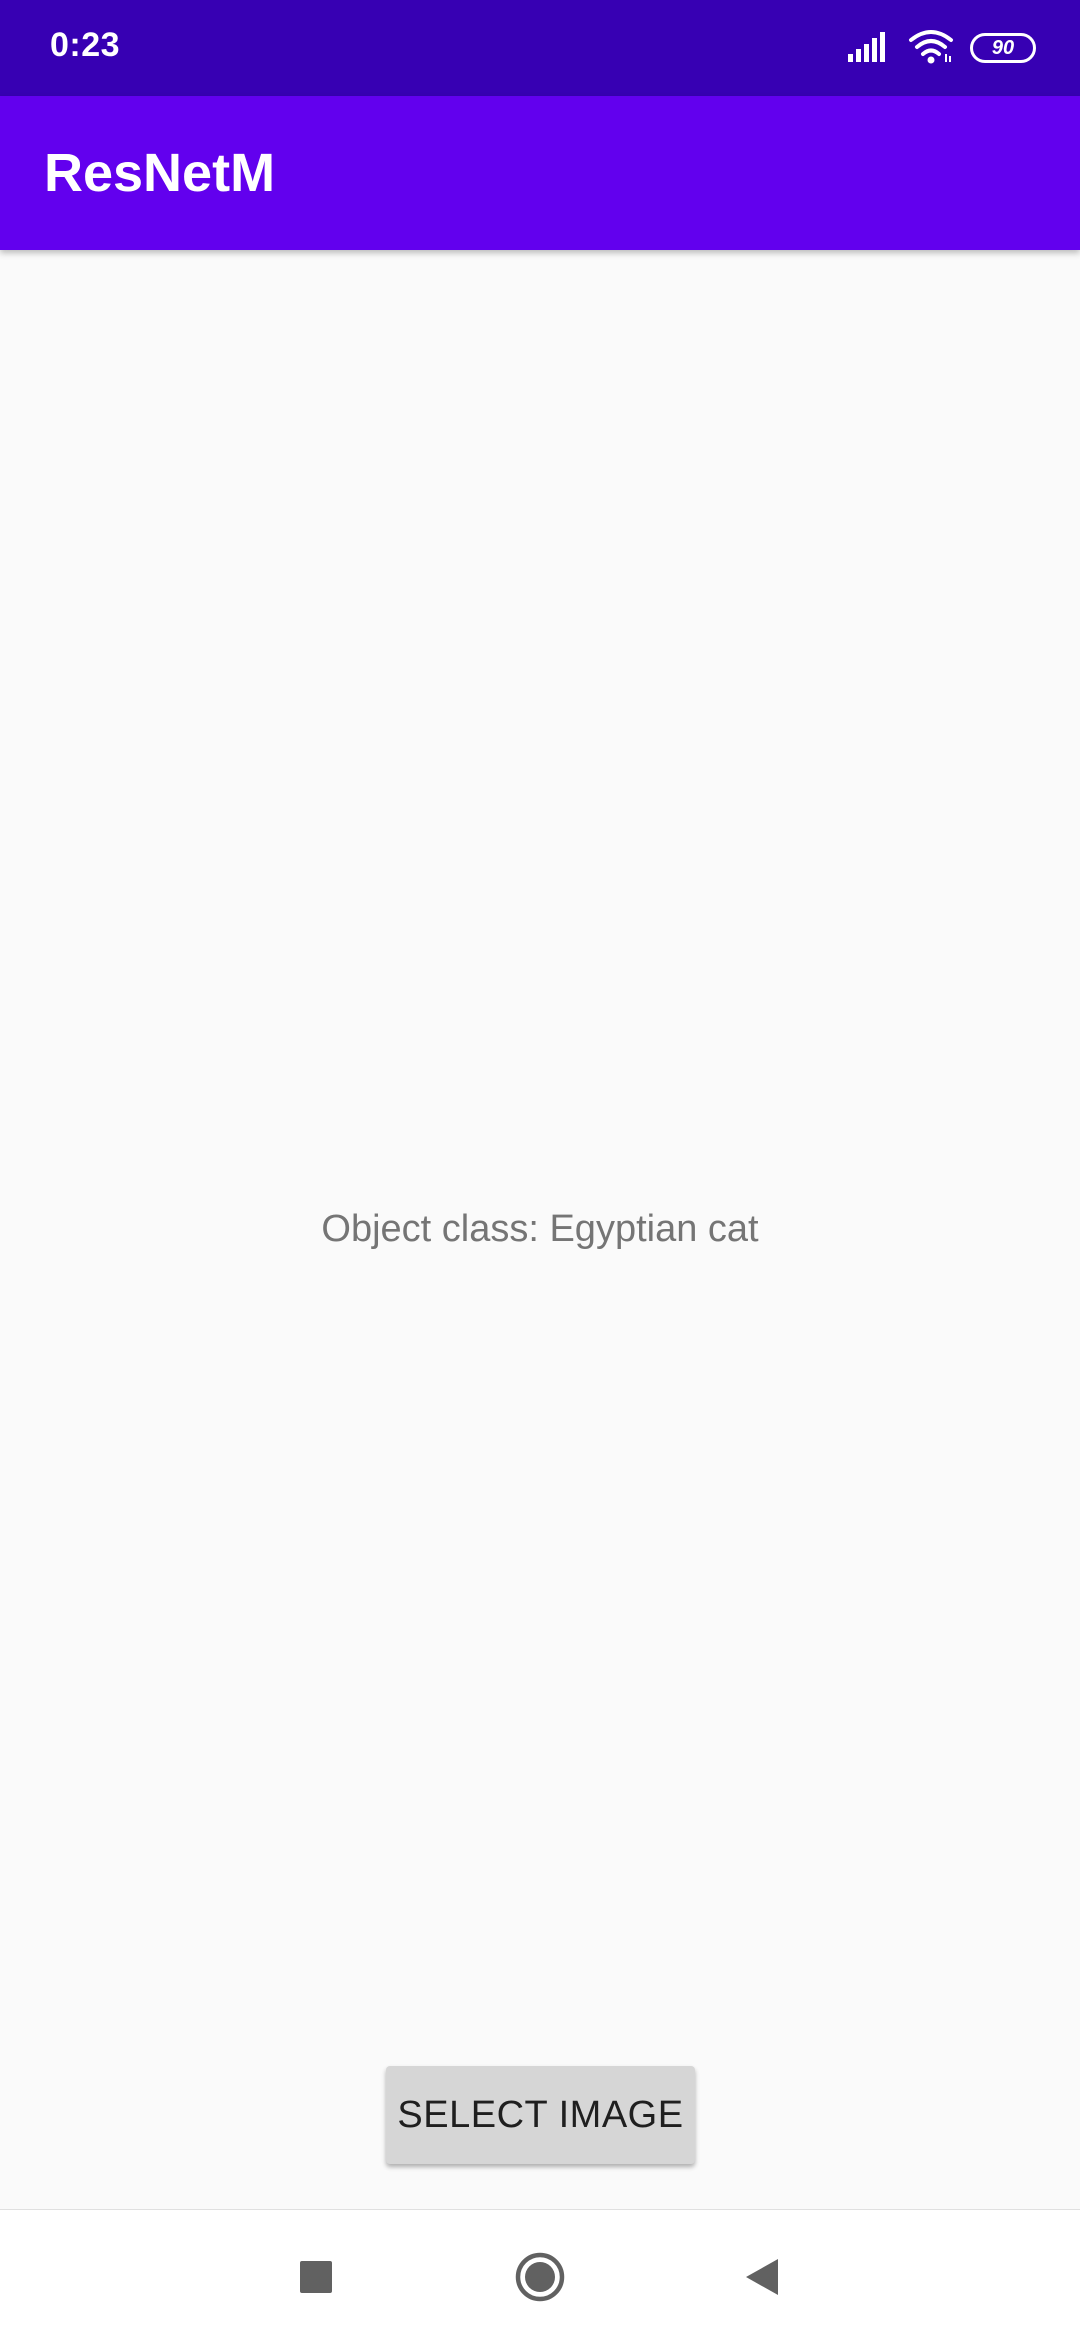 This screenshot has height=2341, width=1080. What do you see at coordinates (931, 48) in the screenshot?
I see `wifi-icon` at bounding box center [931, 48].